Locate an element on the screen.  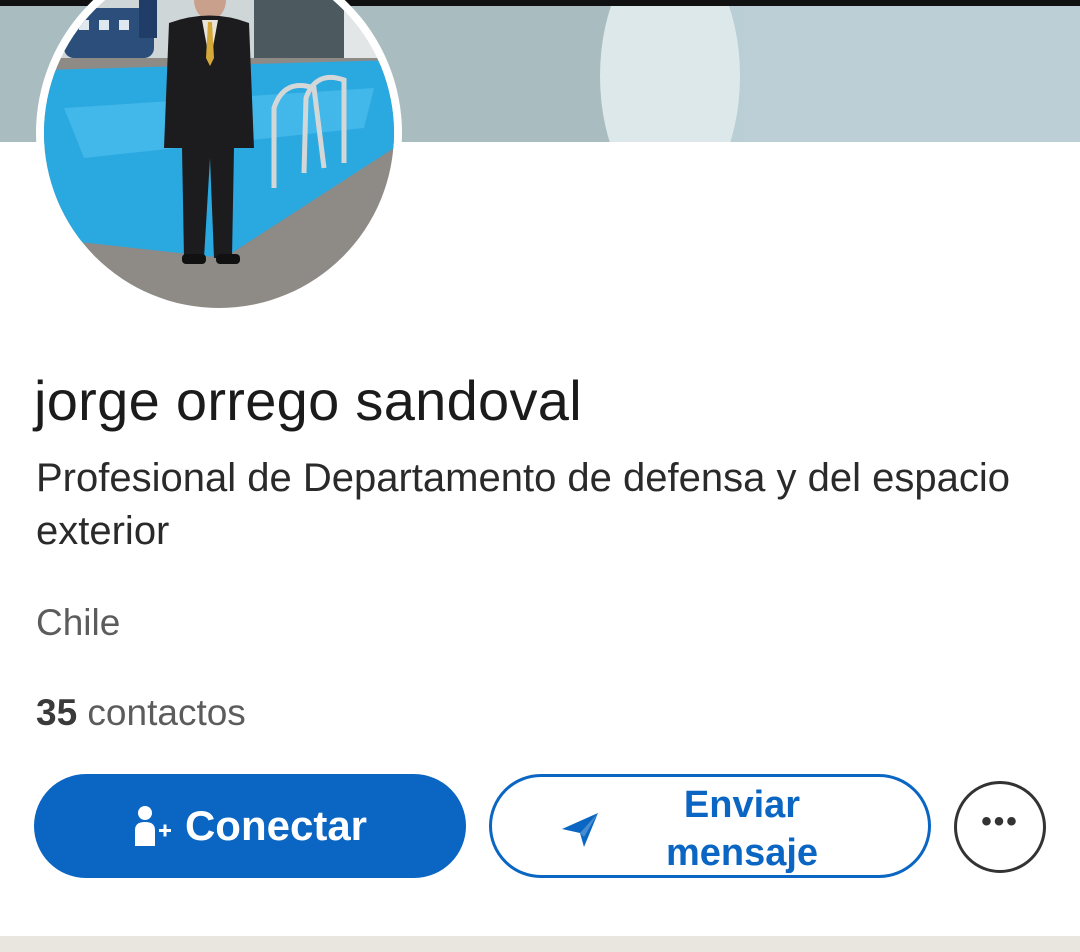
connections-count: 35 is located at coordinates (57, 712).